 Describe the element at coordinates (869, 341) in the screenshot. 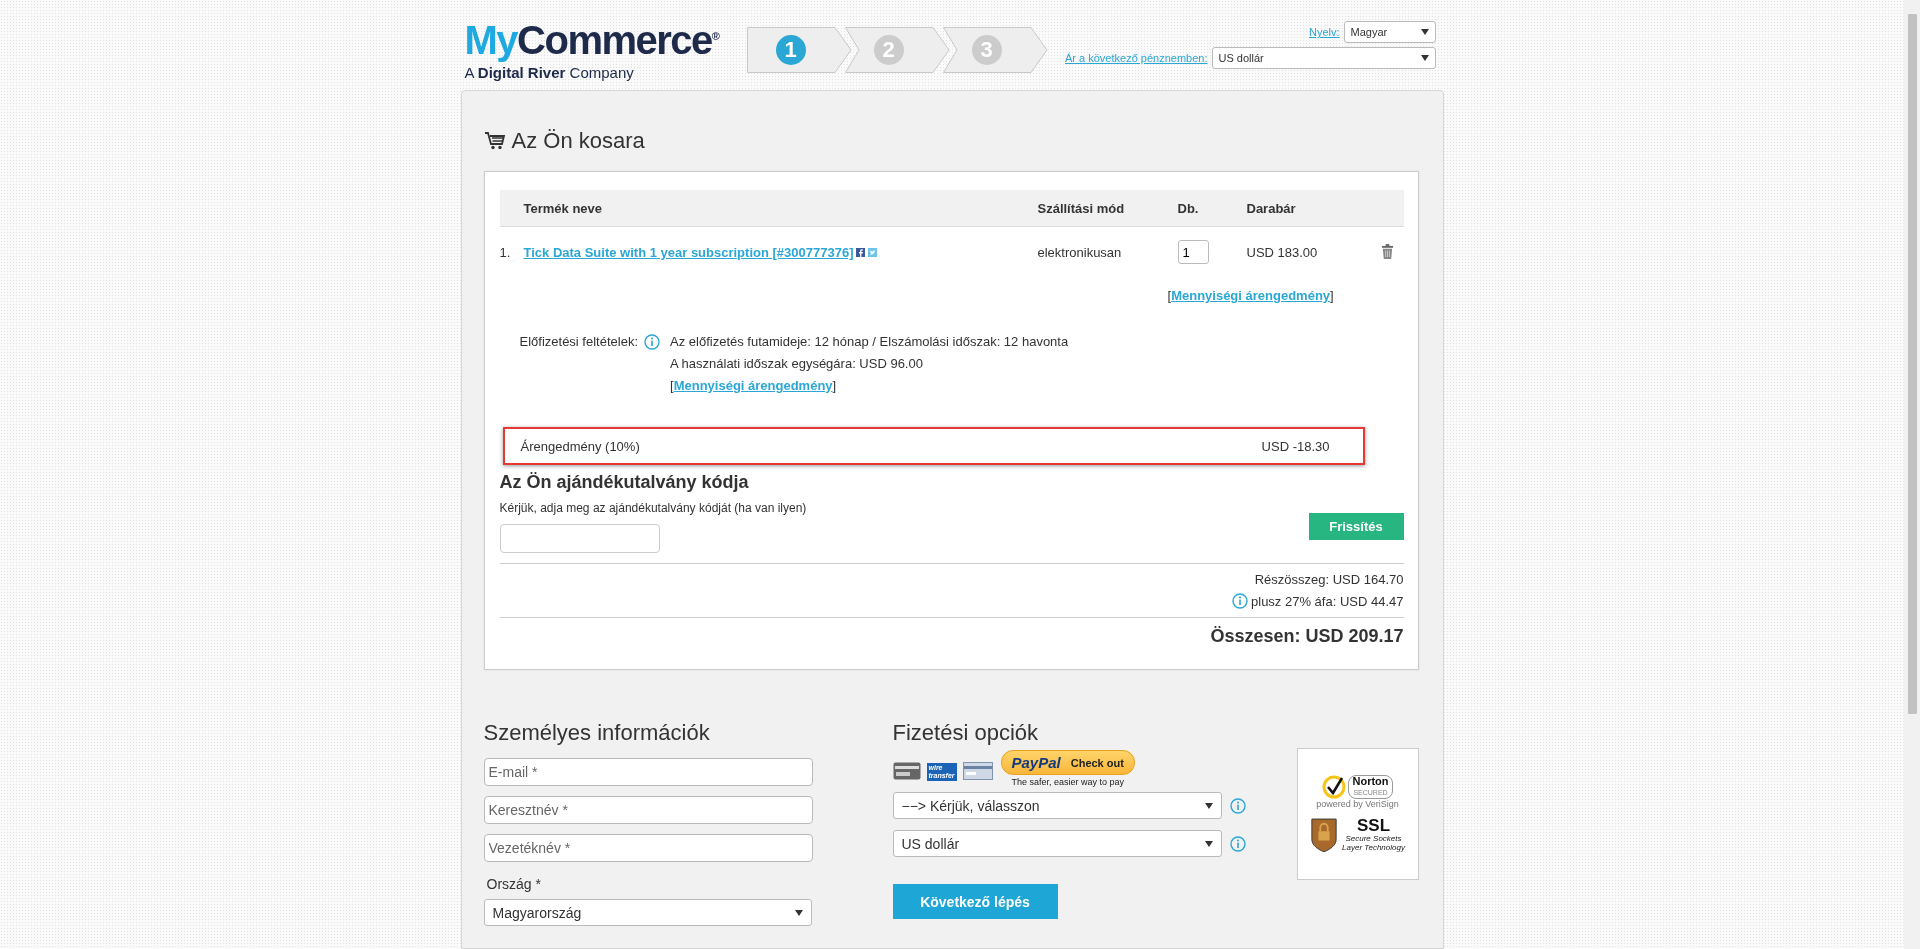

I see `subscription-detail: Az előfizetés futamideje: 12 hónap / Elszámolási időszak: 12 havonta` at that location.